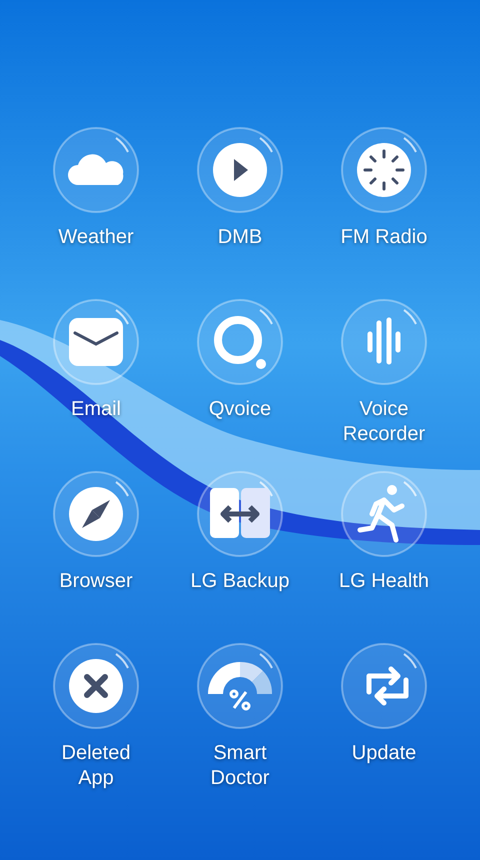 The width and height of the screenshot is (480, 860). I want to click on app-shortcut: FM Radio, so click(384, 212).